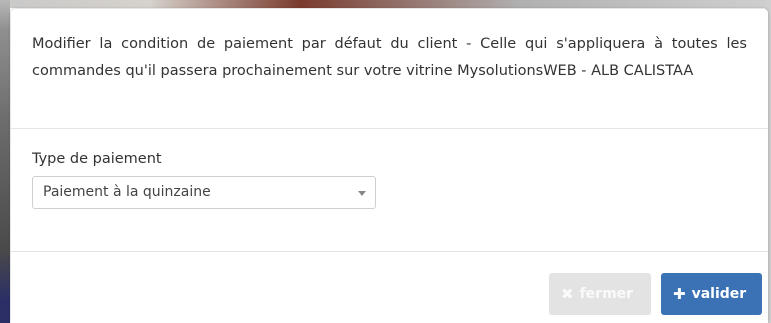  What do you see at coordinates (127, 192) in the screenshot?
I see `payment-type-selected-value: Paiement à la quinzaine` at bounding box center [127, 192].